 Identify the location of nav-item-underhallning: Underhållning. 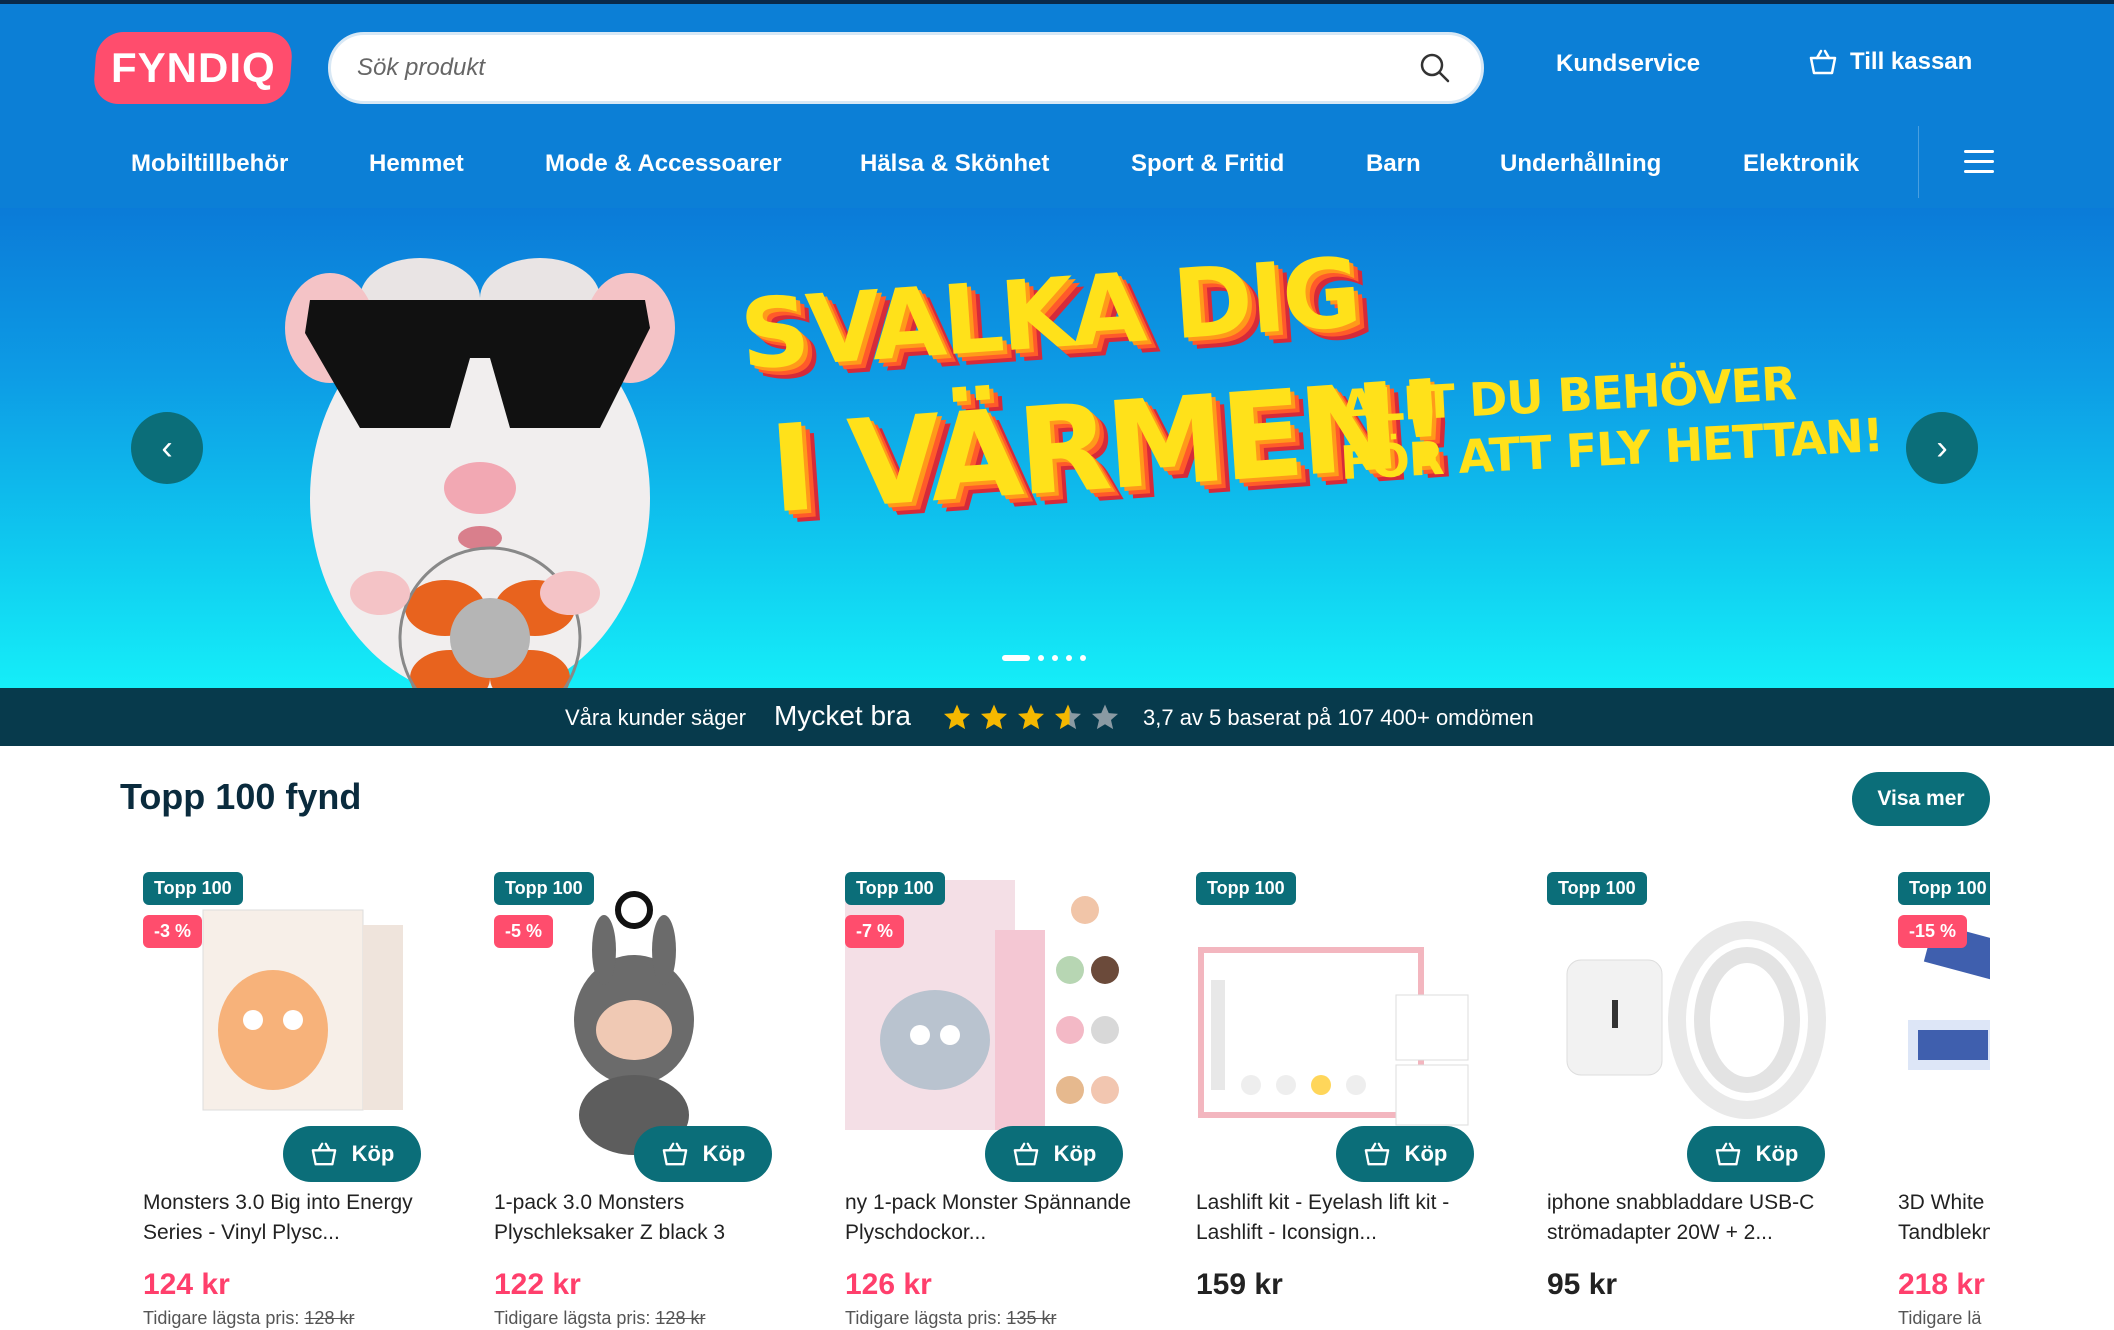
(1580, 164).